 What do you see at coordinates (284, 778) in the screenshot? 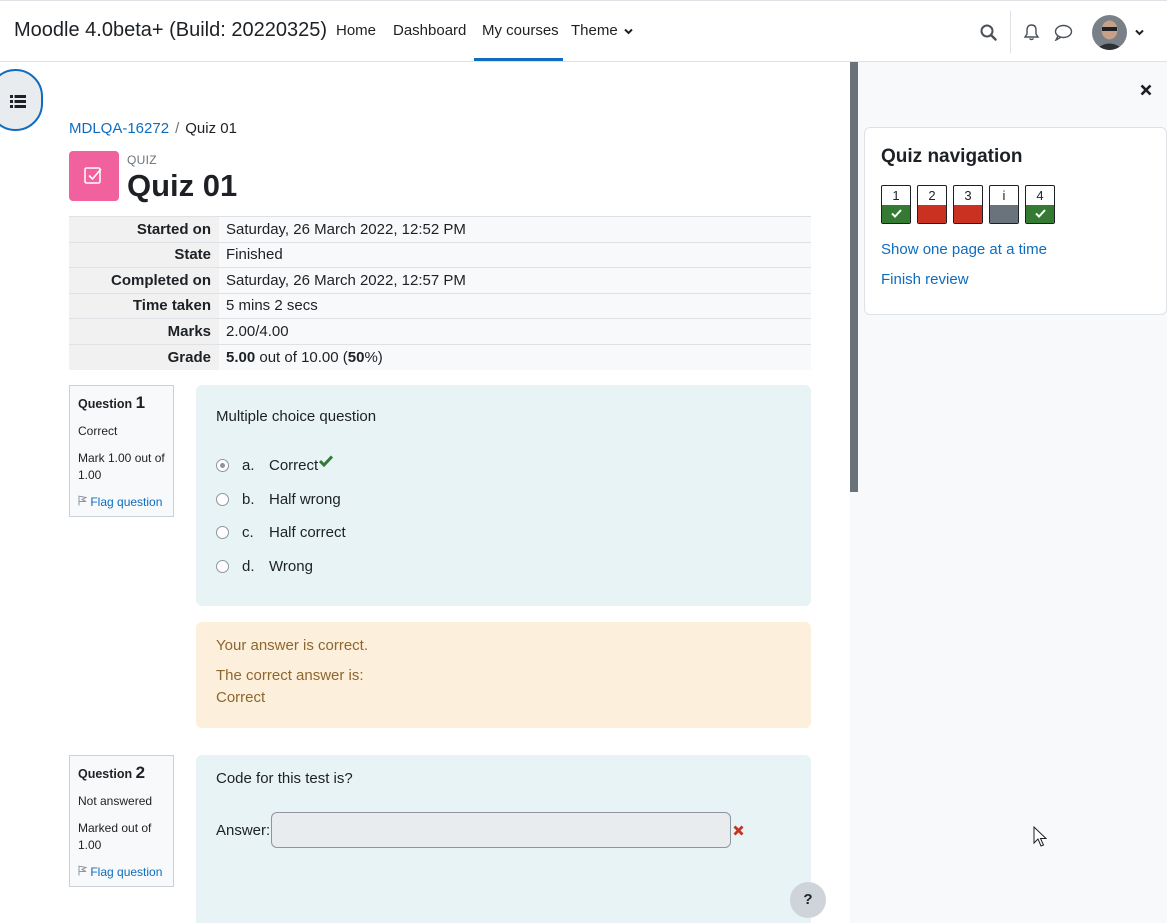
I see `question-text: Code for this test is?` at bounding box center [284, 778].